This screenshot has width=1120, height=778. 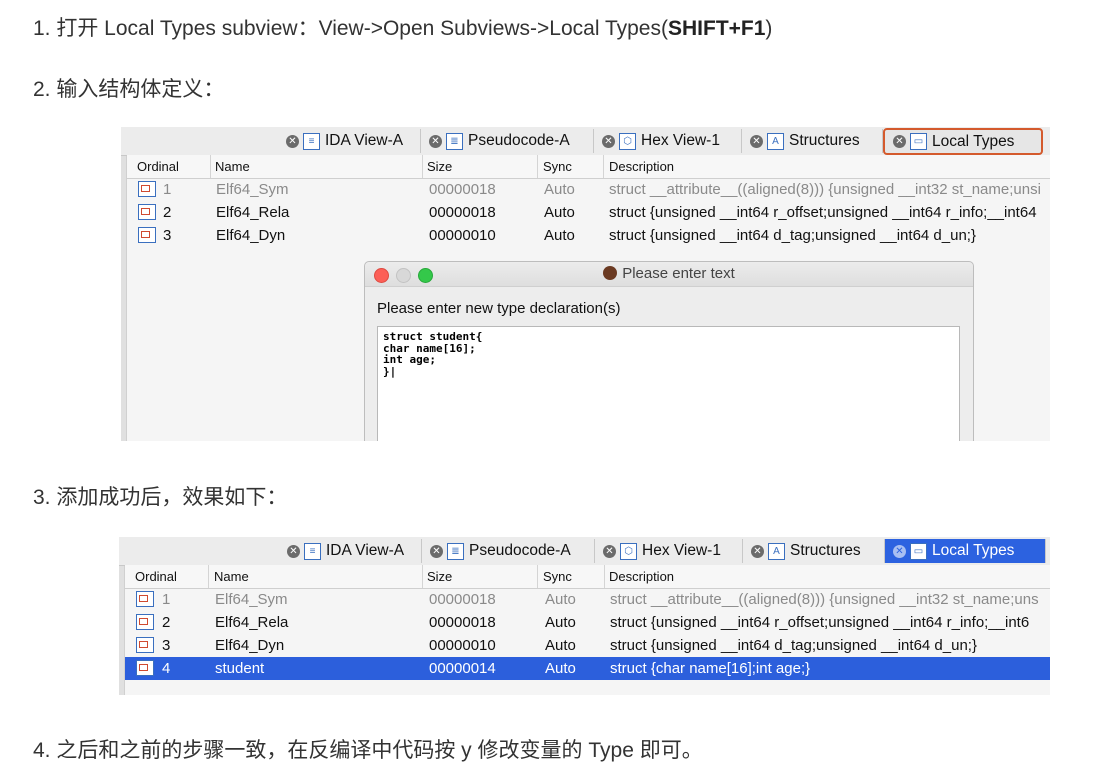 I want to click on step-2-text: 2. 输入结构体定义：, so click(x=129, y=89).